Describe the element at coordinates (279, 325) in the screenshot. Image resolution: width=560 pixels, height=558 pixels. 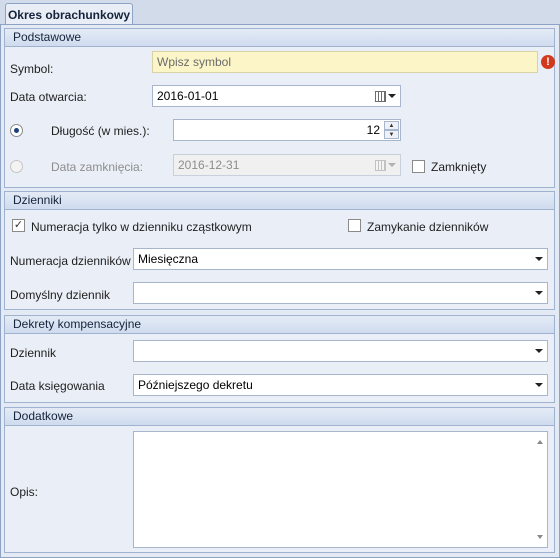
I see `group-header-dekrety: Dekrety kompensacyjne` at that location.